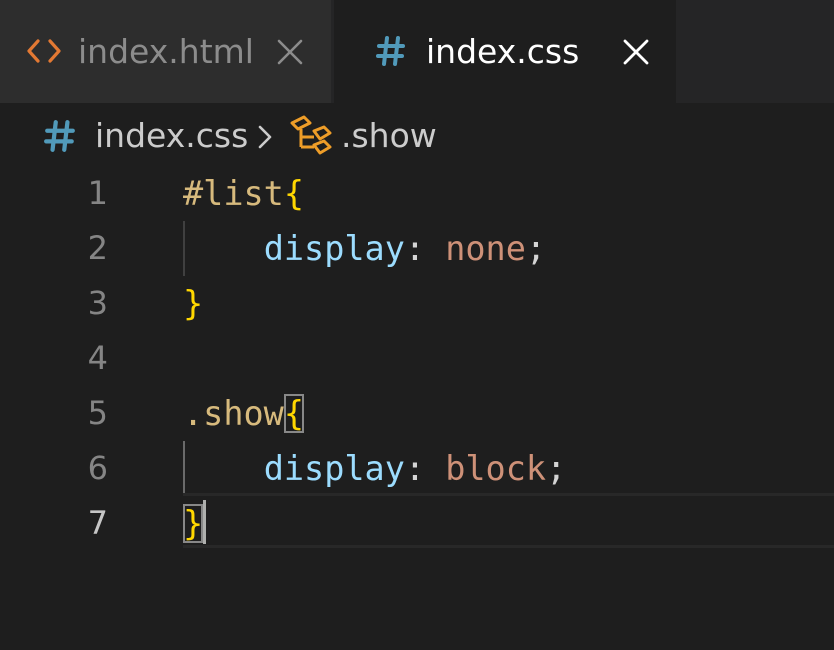 This screenshot has width=834, height=650. Describe the element at coordinates (97, 523) in the screenshot. I see `line-number: 7` at that location.